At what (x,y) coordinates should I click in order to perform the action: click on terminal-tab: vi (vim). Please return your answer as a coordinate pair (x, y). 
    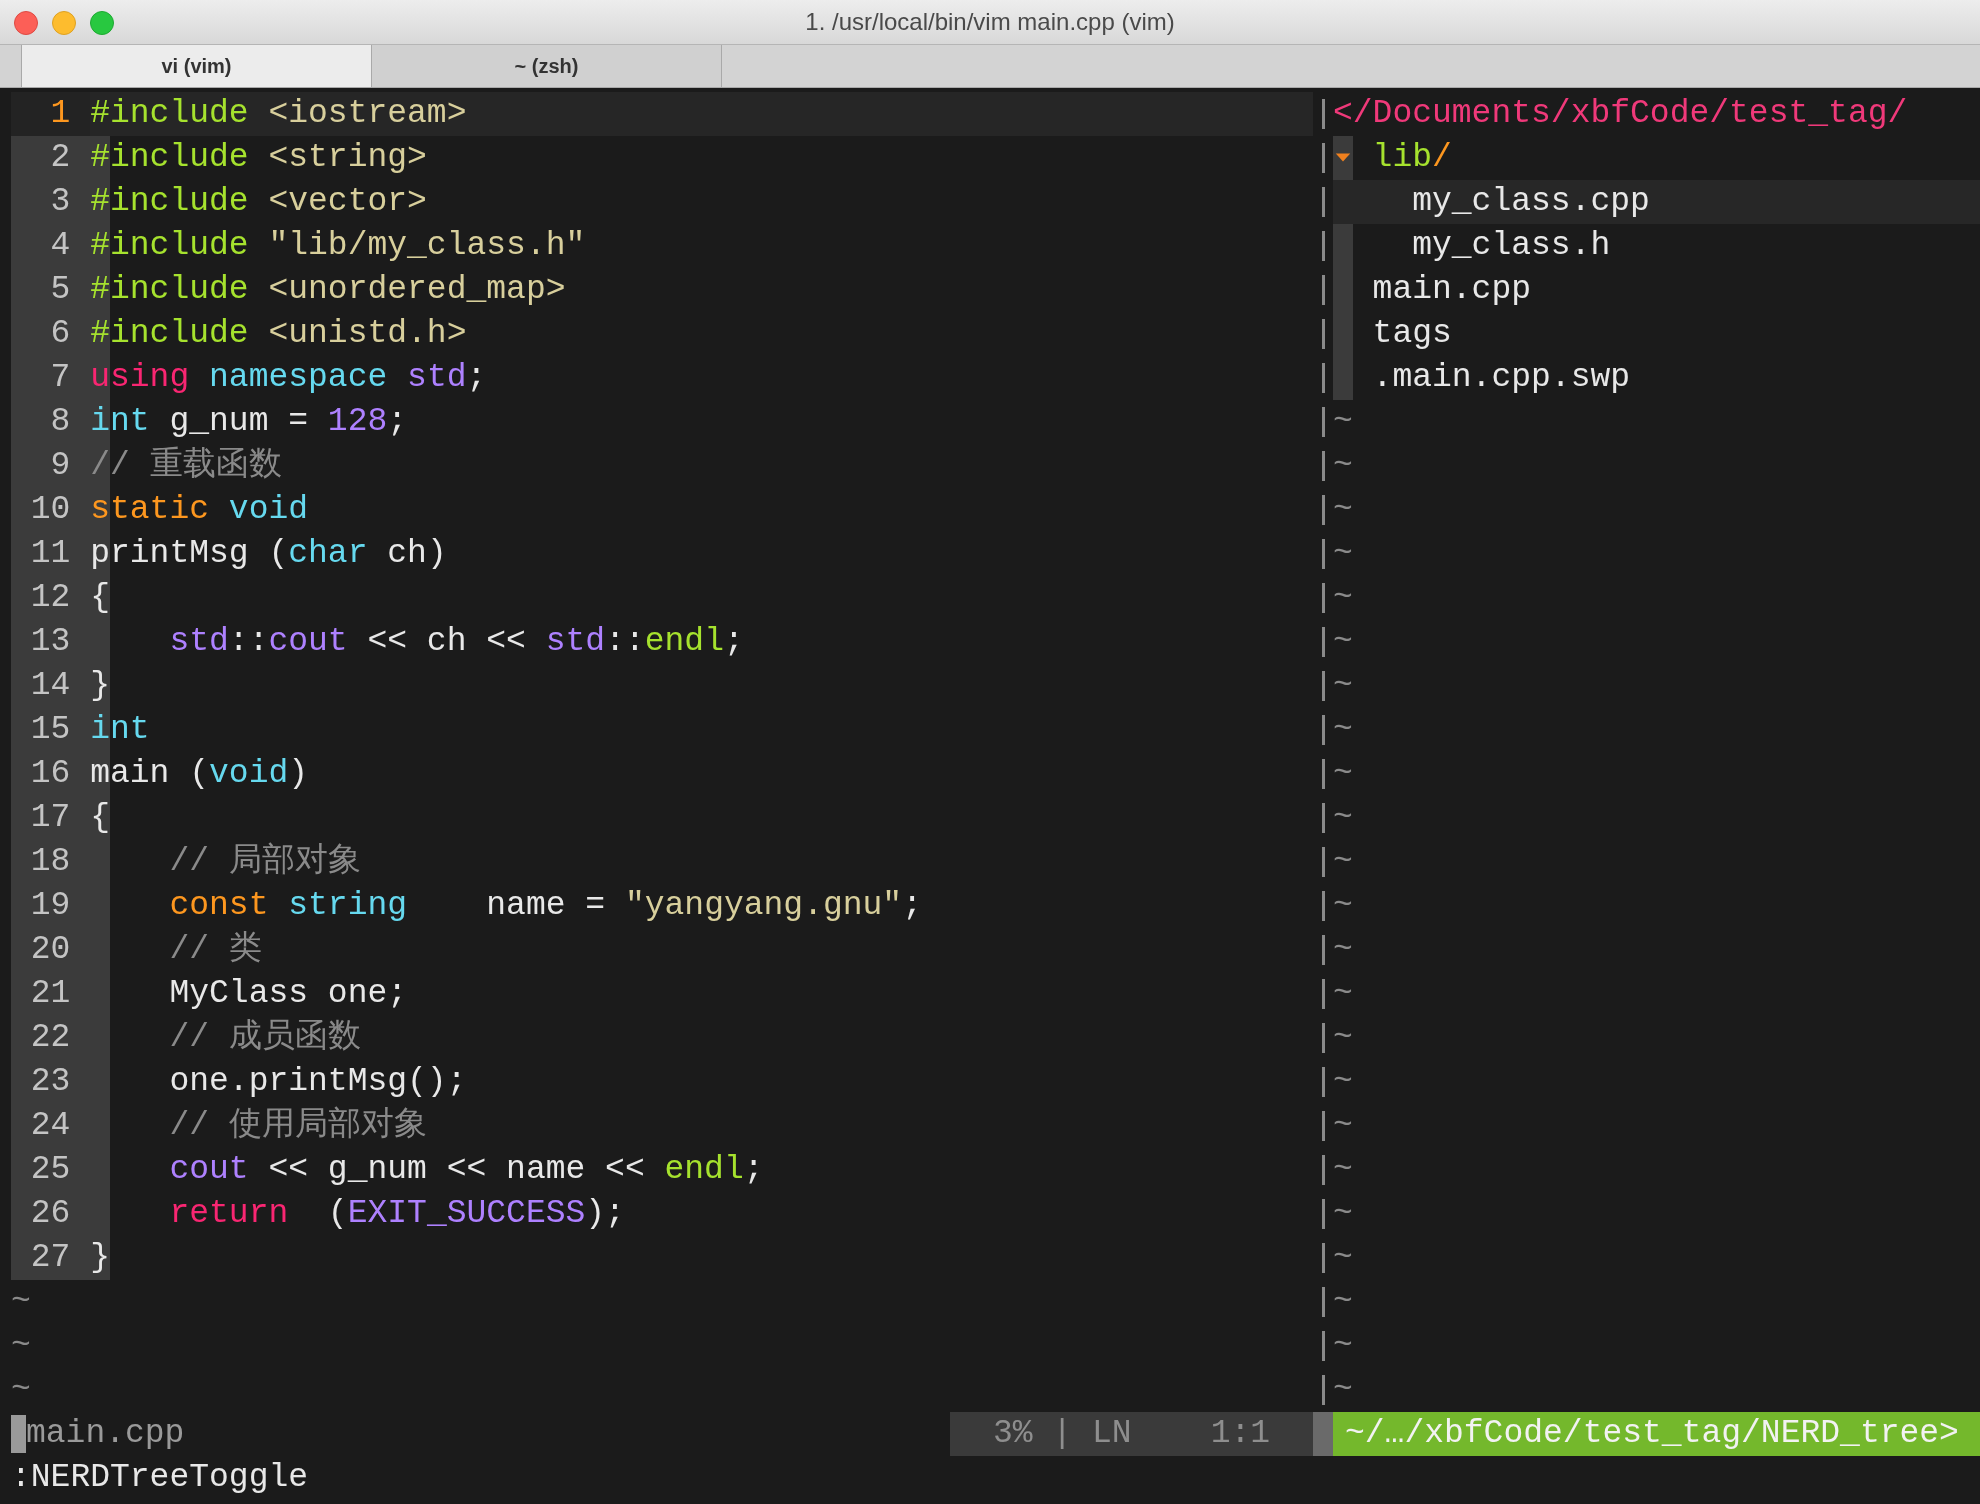
    Looking at the image, I should click on (196, 66).